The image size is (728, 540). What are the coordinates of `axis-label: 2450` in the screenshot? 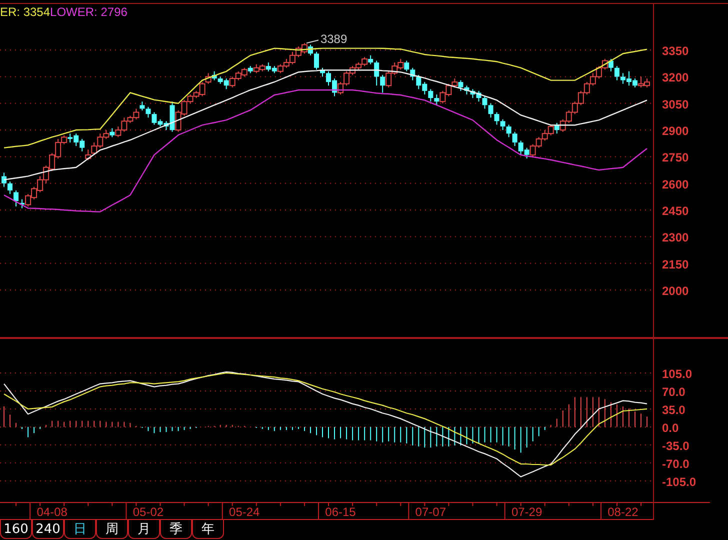 It's located at (675, 211).